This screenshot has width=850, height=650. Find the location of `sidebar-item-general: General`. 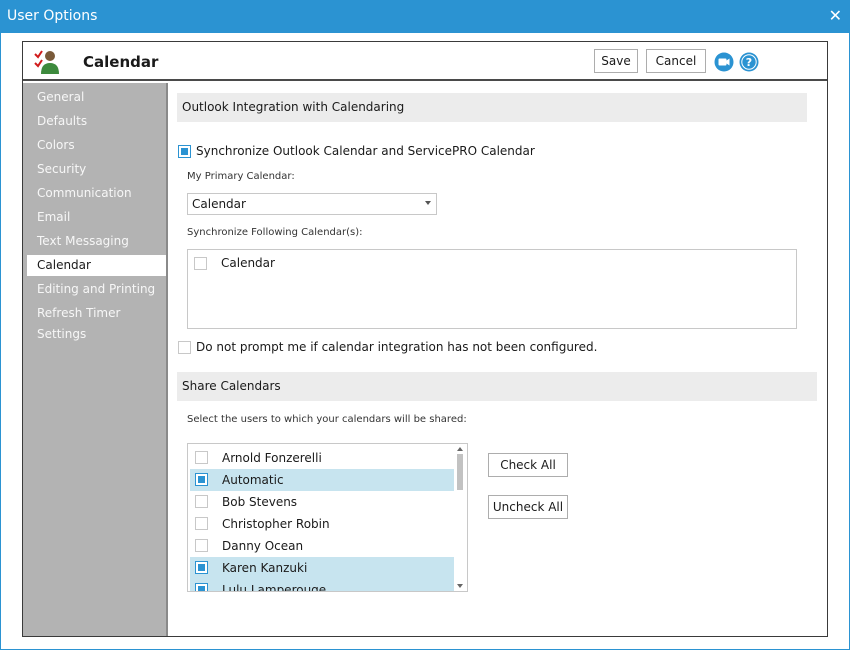

sidebar-item-general: General is located at coordinates (96, 97).